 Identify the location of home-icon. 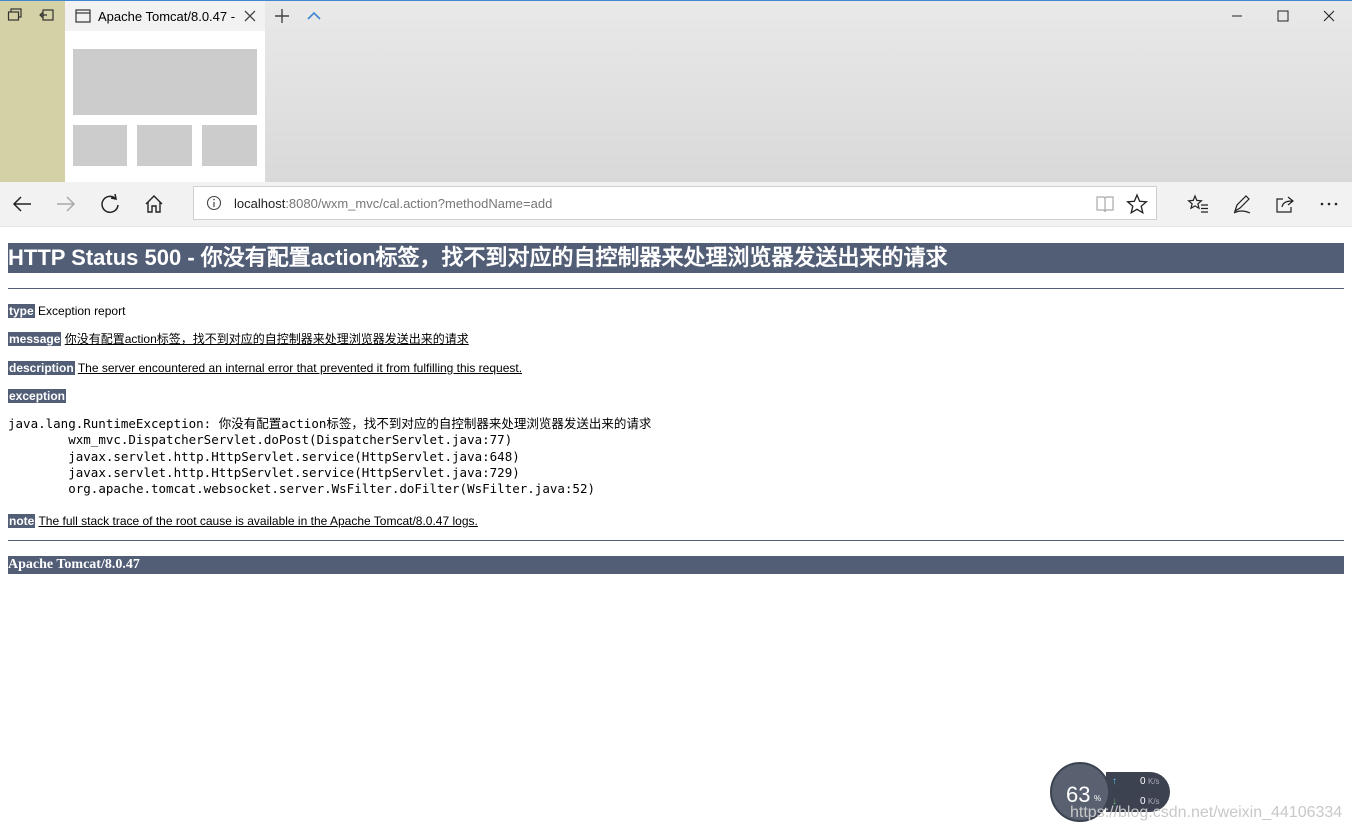
(154, 204).